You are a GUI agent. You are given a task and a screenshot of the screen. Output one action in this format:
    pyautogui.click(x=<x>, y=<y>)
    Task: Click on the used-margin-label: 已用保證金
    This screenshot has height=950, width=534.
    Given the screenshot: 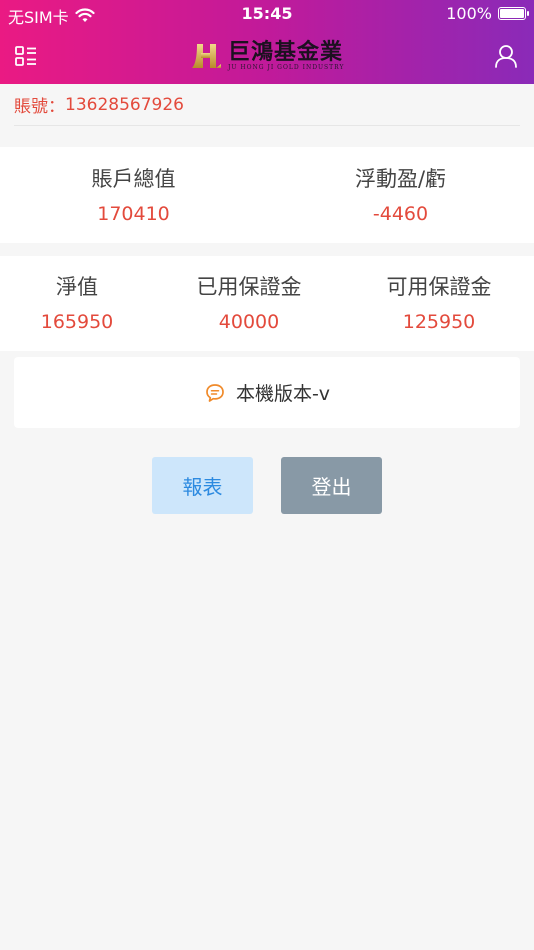 What is the action you would take?
    pyautogui.click(x=249, y=287)
    